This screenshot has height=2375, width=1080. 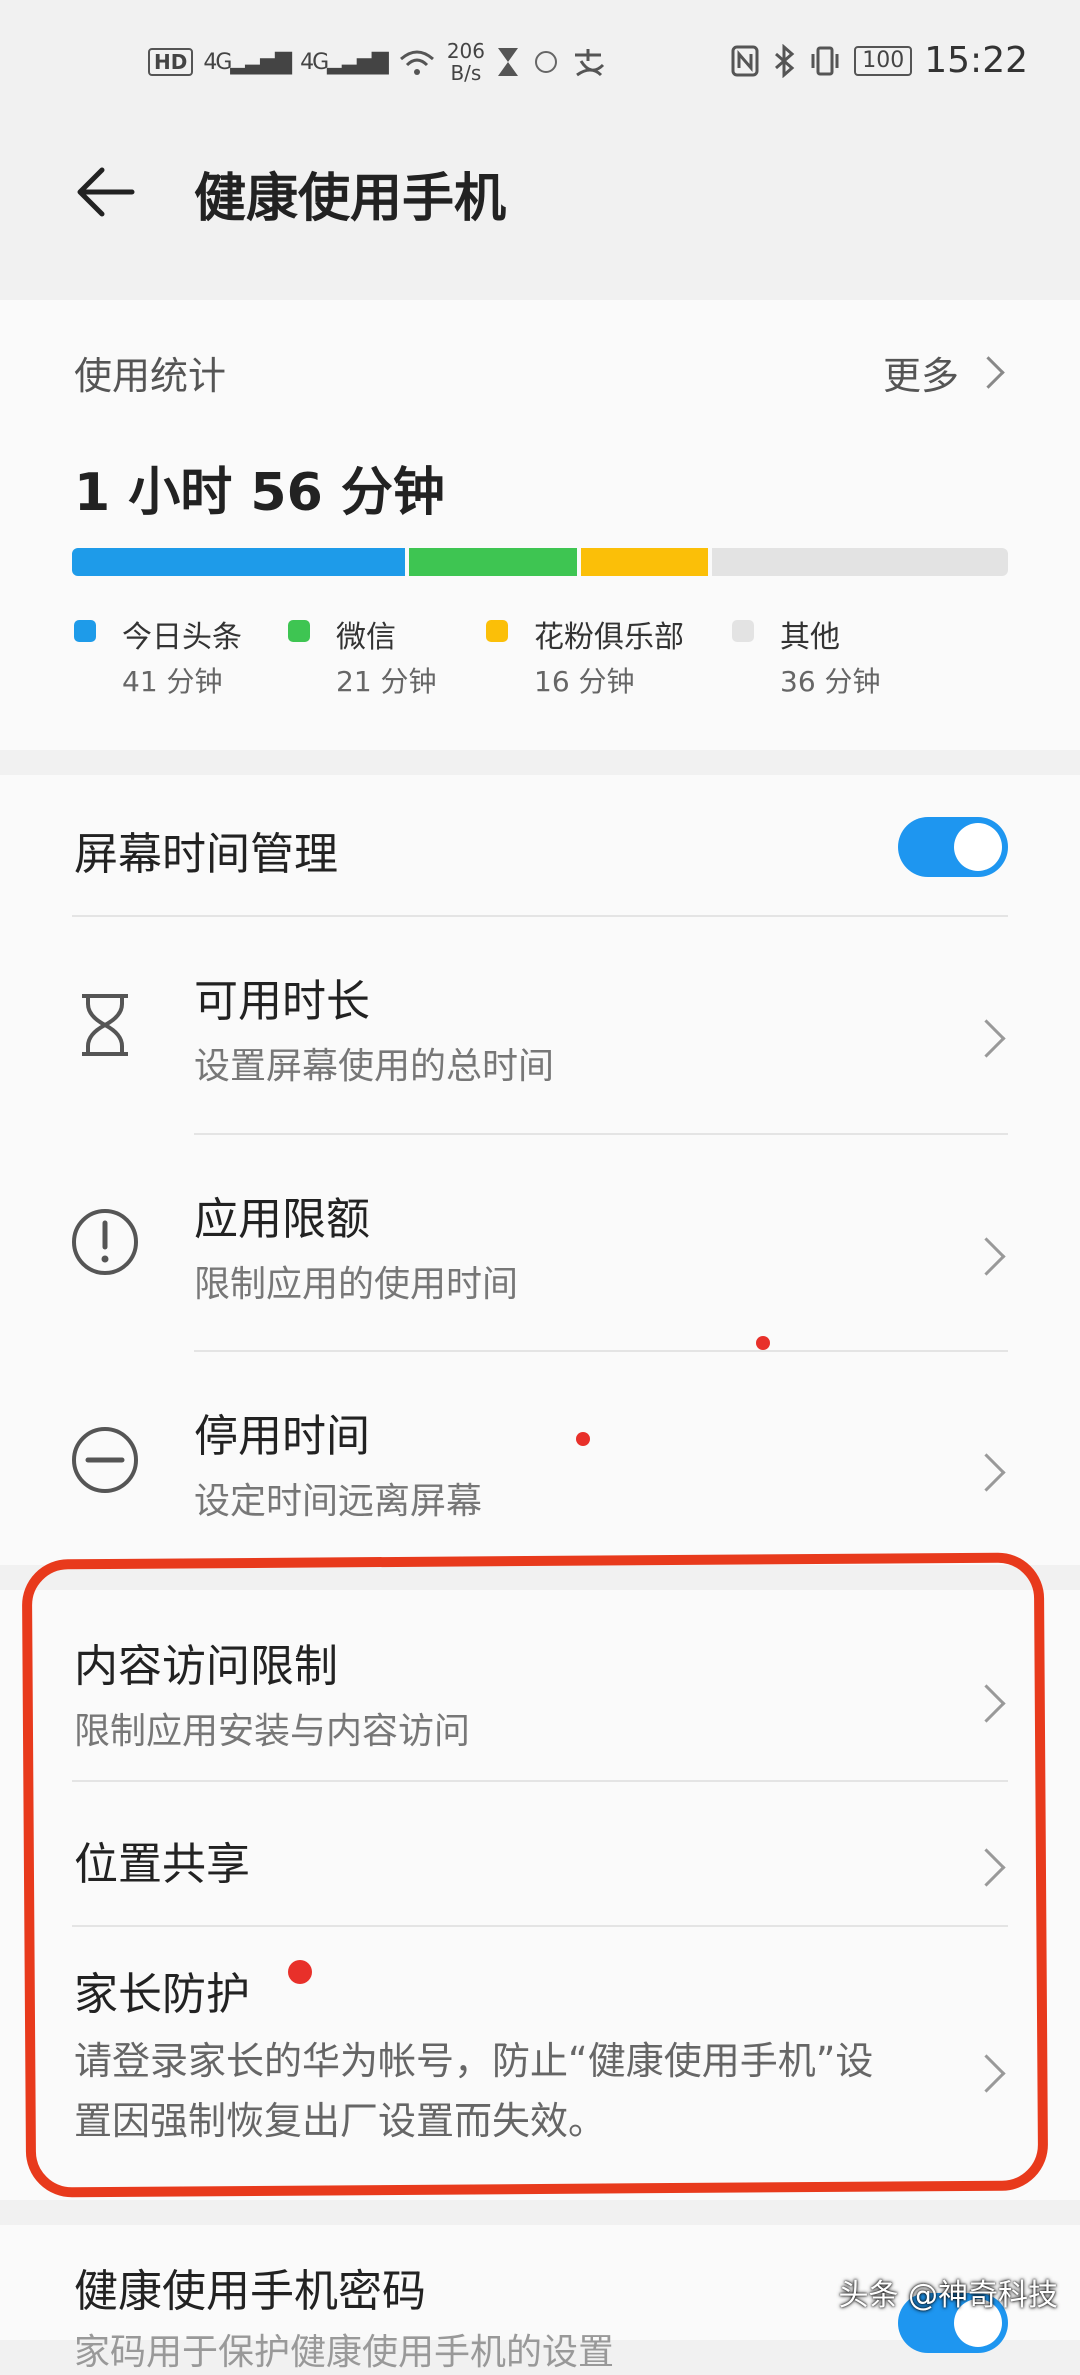 What do you see at coordinates (953, 847) in the screenshot?
I see `screen-time-toggle` at bounding box center [953, 847].